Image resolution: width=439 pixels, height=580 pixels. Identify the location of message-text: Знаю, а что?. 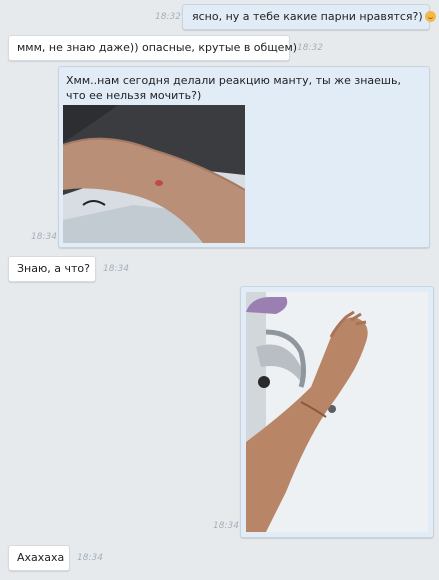
(53, 268).